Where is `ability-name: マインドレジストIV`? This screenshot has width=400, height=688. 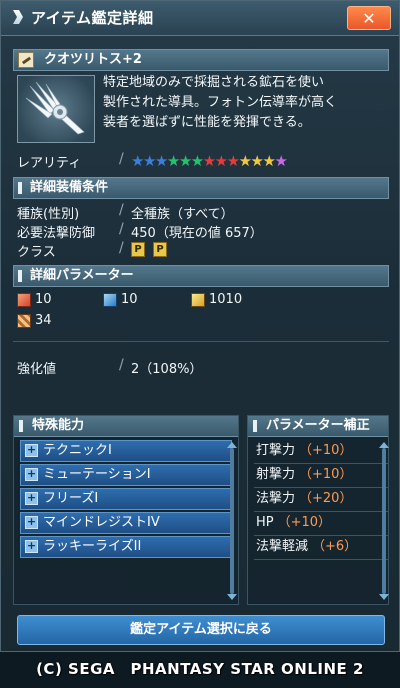 ability-name: マインドレジストIV is located at coordinates (101, 522).